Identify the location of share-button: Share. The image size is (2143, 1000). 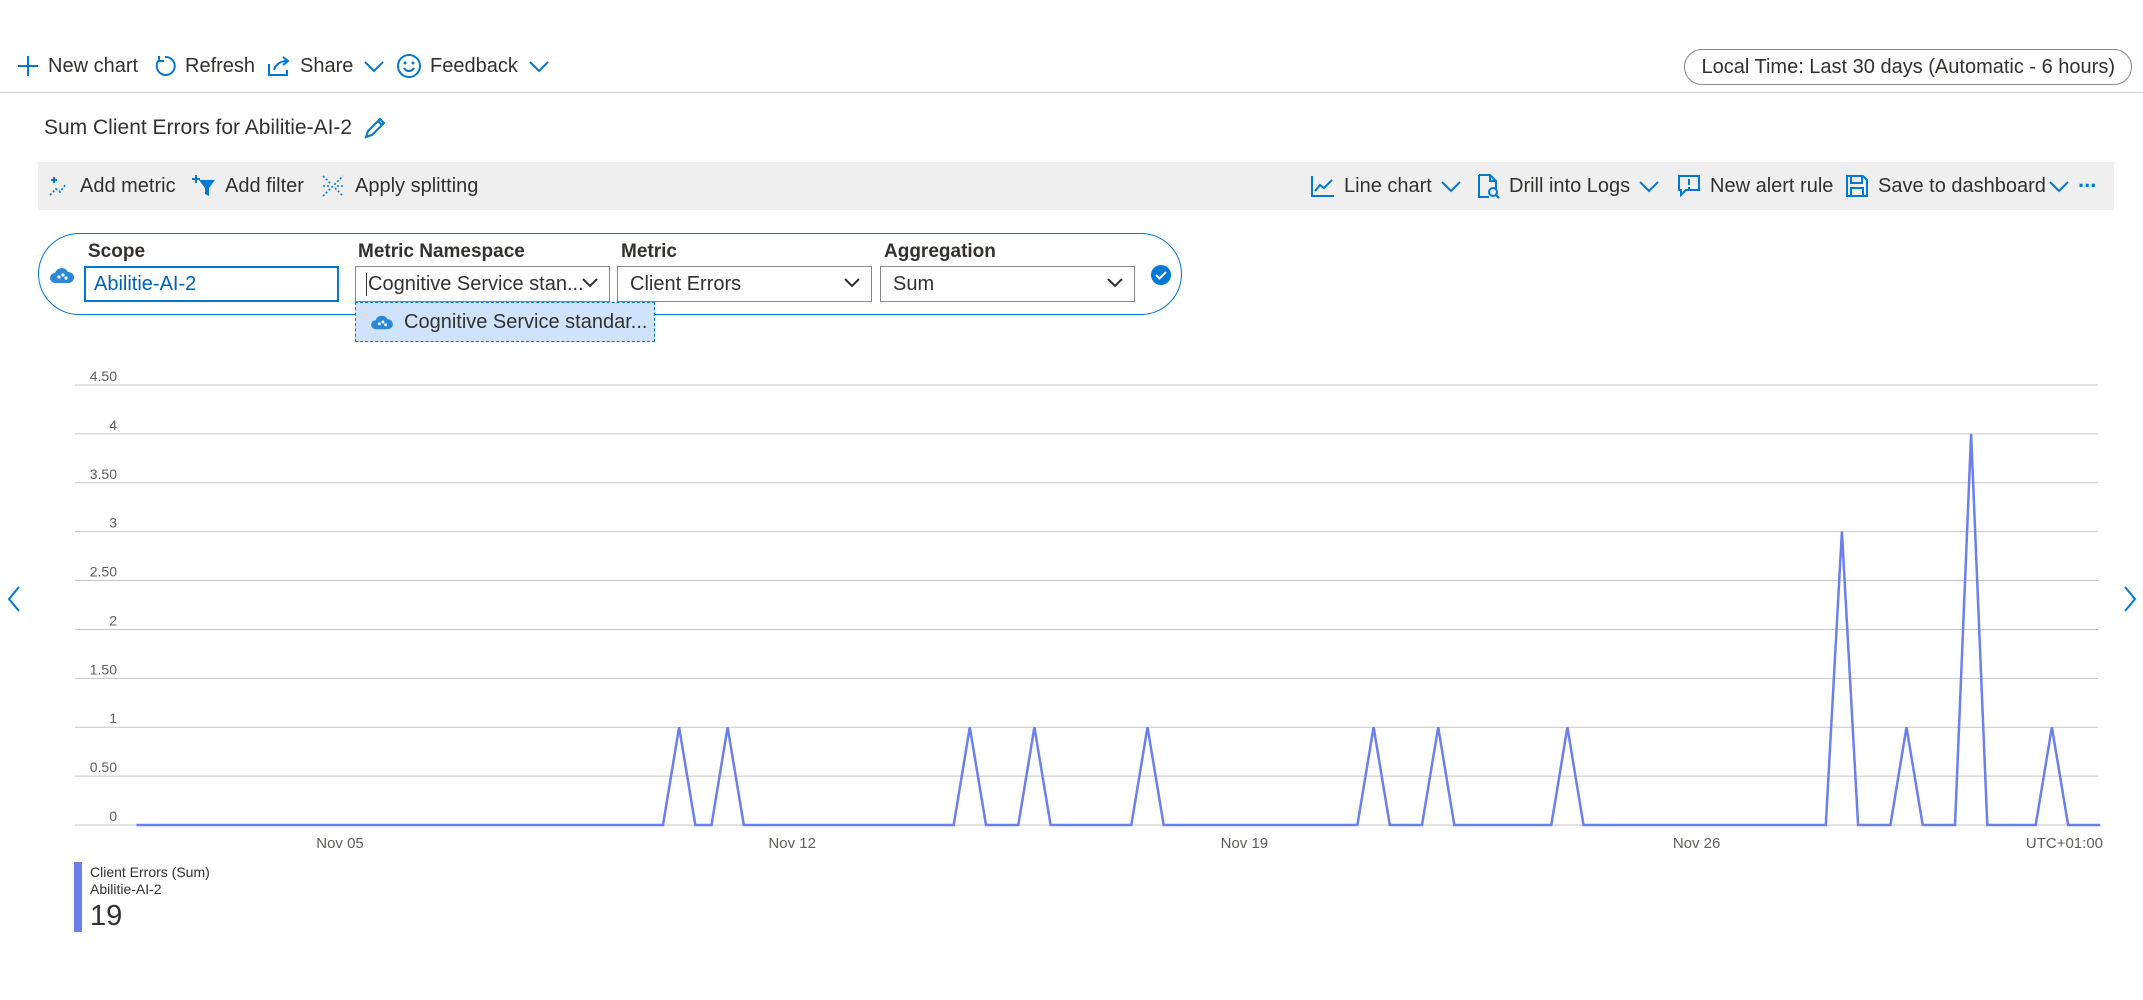
(325, 66).